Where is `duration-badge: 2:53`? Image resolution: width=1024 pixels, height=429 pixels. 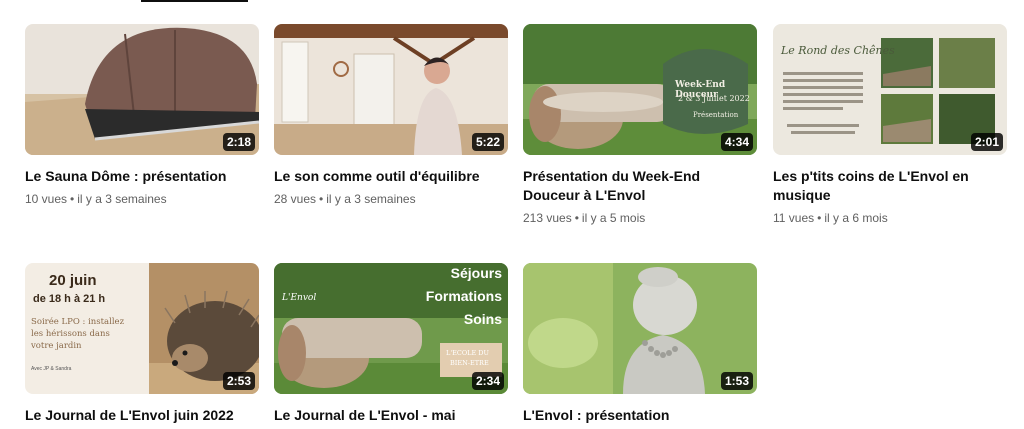 duration-badge: 2:53 is located at coordinates (238, 381).